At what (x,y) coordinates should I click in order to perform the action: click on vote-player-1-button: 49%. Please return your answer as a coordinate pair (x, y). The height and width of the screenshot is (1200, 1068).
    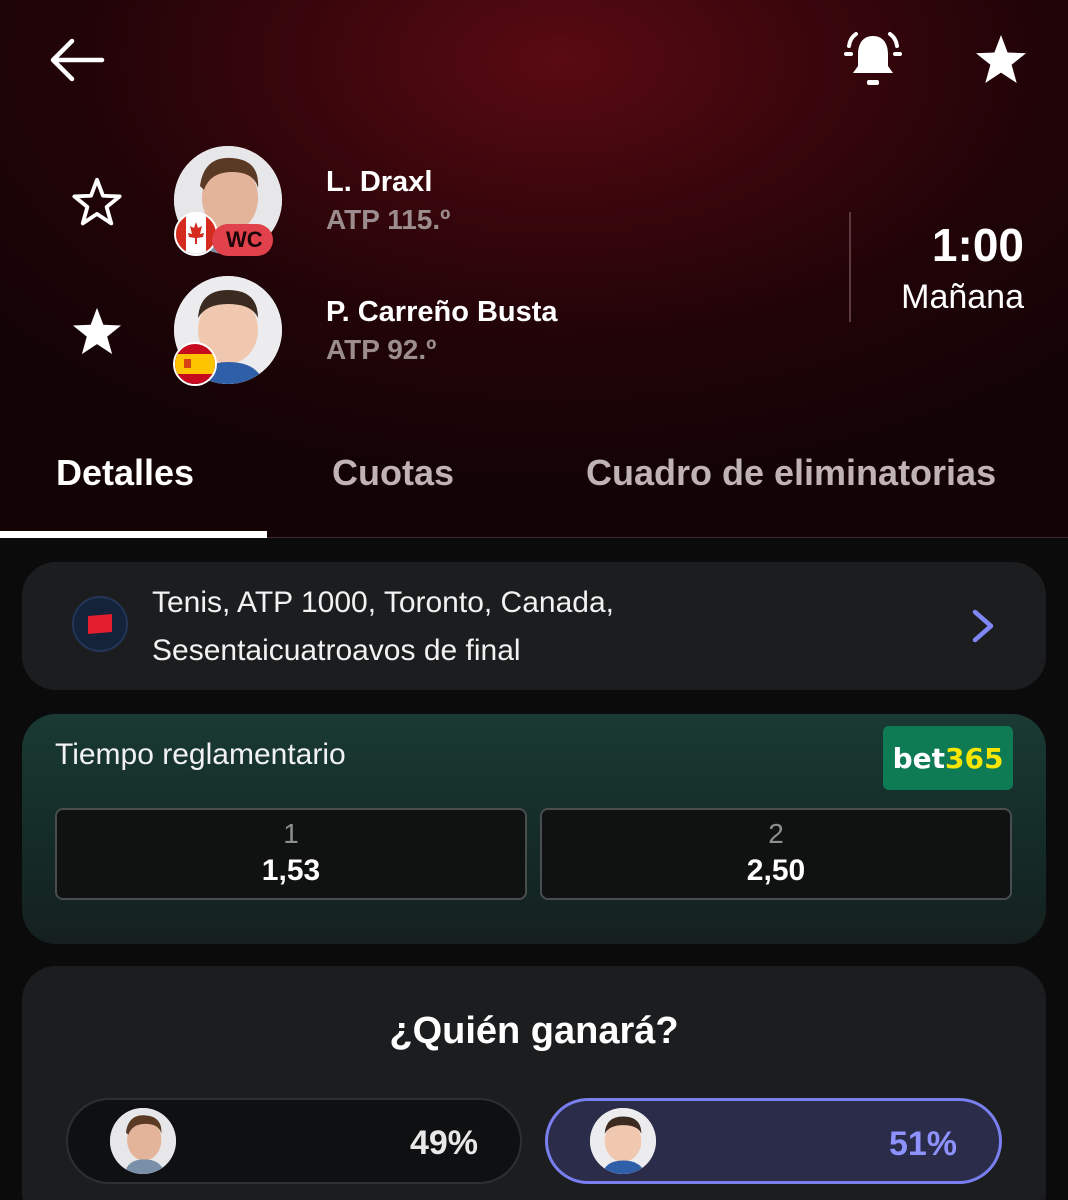
    Looking at the image, I should click on (294, 1141).